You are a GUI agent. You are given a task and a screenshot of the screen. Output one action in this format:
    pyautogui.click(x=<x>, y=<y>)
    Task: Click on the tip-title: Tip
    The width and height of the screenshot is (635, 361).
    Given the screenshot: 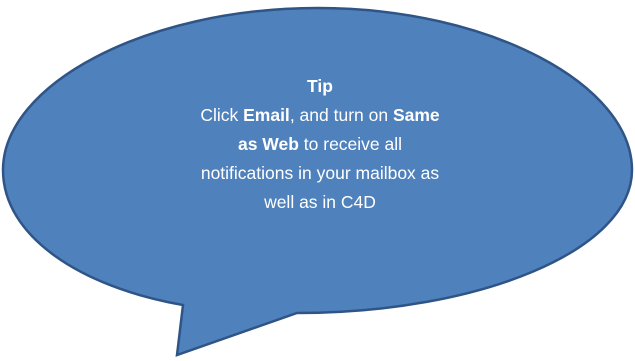 What is the action you would take?
    pyautogui.click(x=320, y=86)
    